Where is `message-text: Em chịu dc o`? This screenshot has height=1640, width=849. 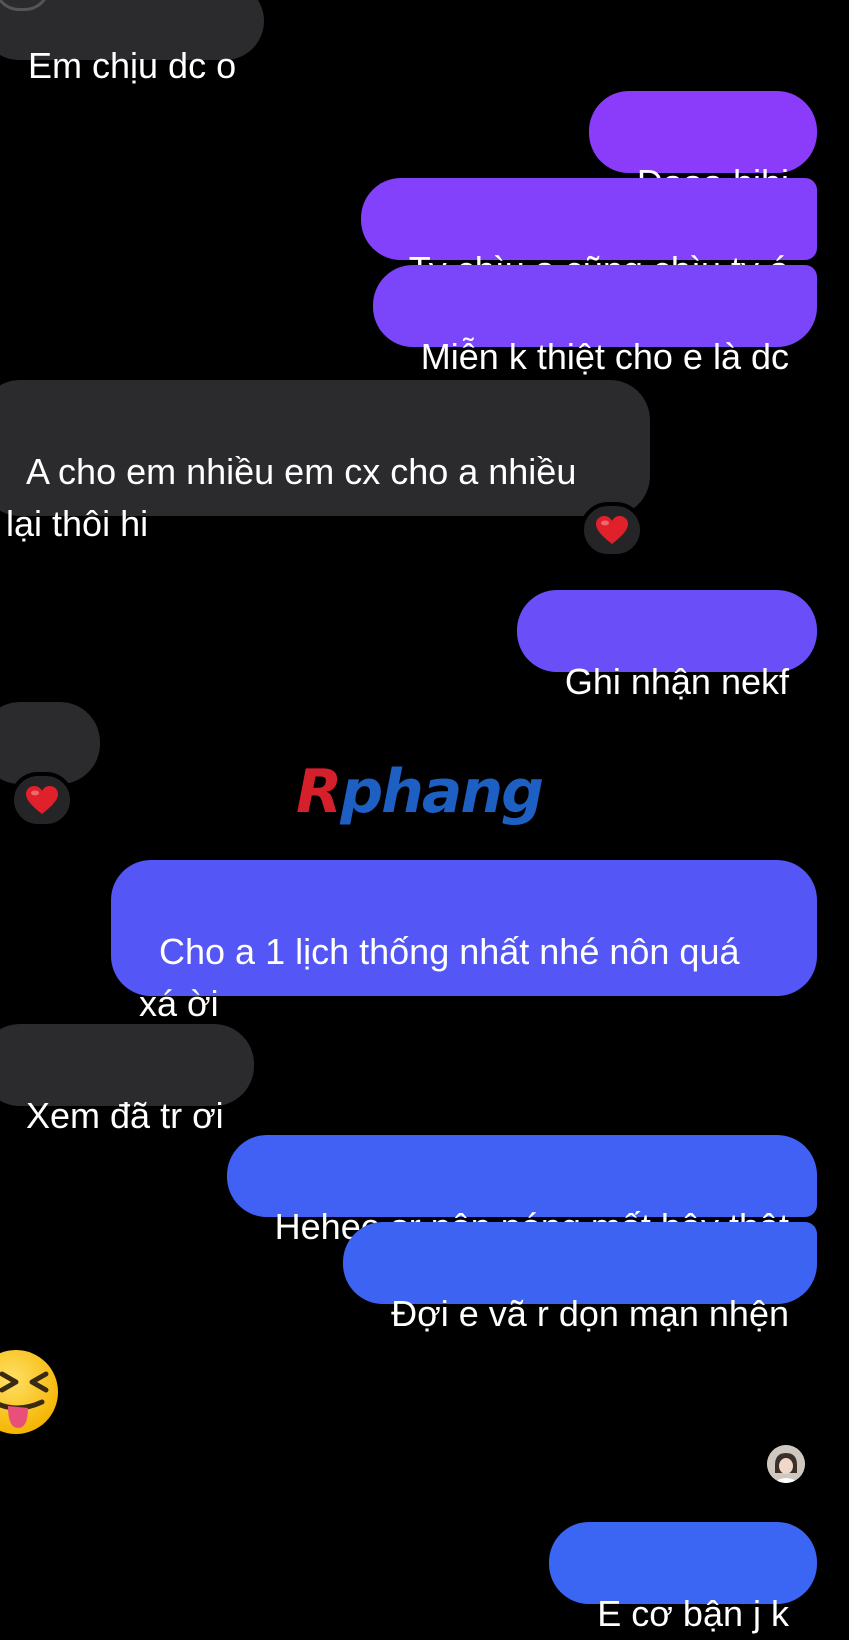
message-text: Em chịu dc o is located at coordinates (132, 65).